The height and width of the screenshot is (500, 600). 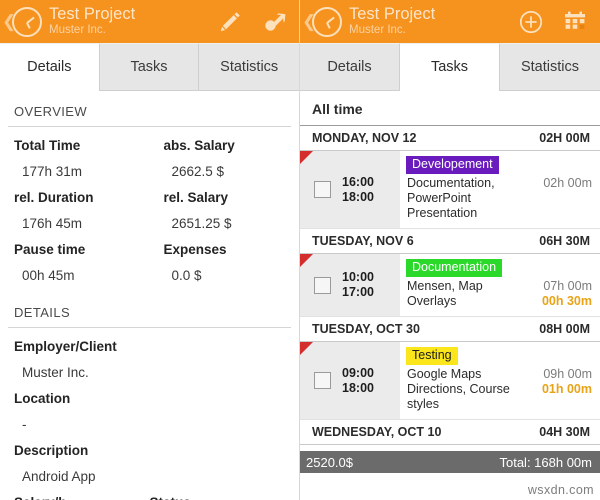 I want to click on description-value: Android App, so click(x=59, y=476).